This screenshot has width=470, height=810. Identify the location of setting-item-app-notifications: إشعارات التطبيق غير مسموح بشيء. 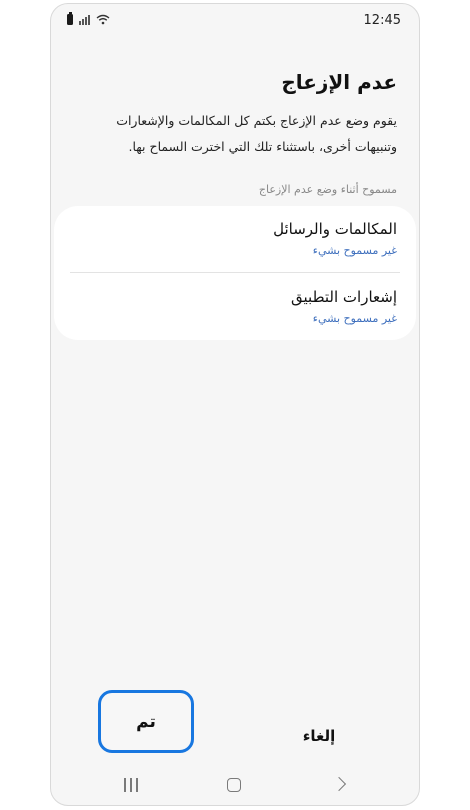
(235, 307).